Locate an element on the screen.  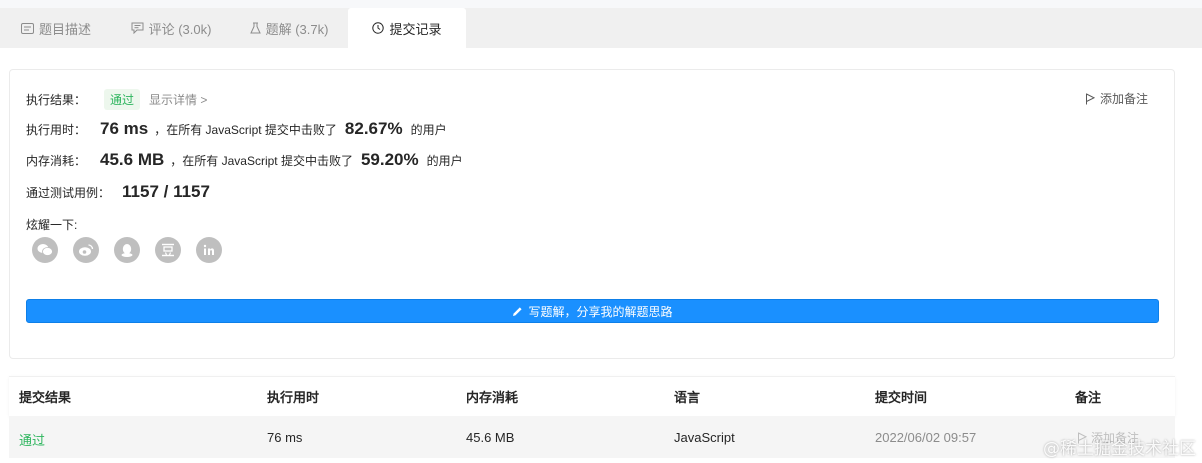
tab-description: 题目描述 is located at coordinates (56, 28).